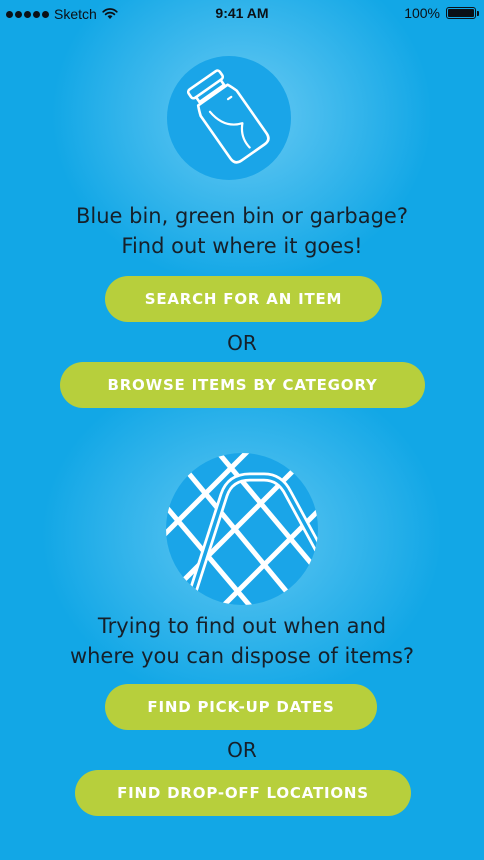  I want to click on sort-prompt-line-2: Find out where it goes!, so click(242, 246).